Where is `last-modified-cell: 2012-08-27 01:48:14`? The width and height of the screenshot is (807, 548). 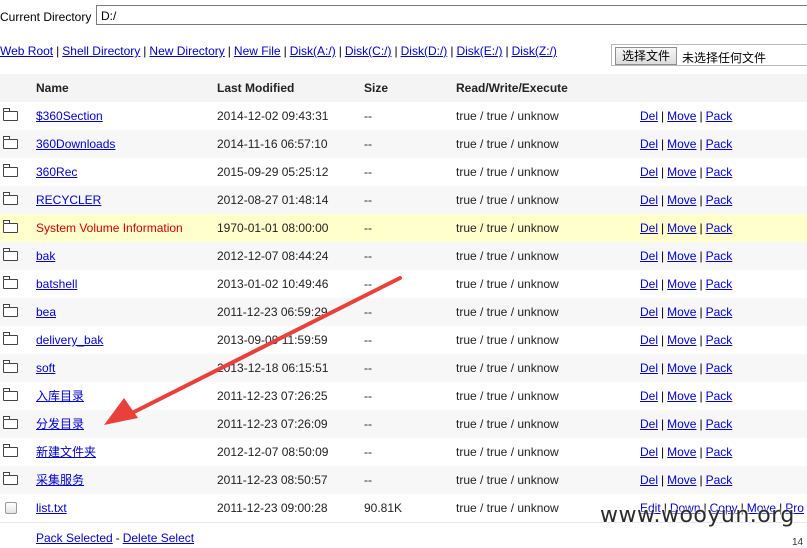 last-modified-cell: 2012-08-27 01:48:14 is located at coordinates (273, 200).